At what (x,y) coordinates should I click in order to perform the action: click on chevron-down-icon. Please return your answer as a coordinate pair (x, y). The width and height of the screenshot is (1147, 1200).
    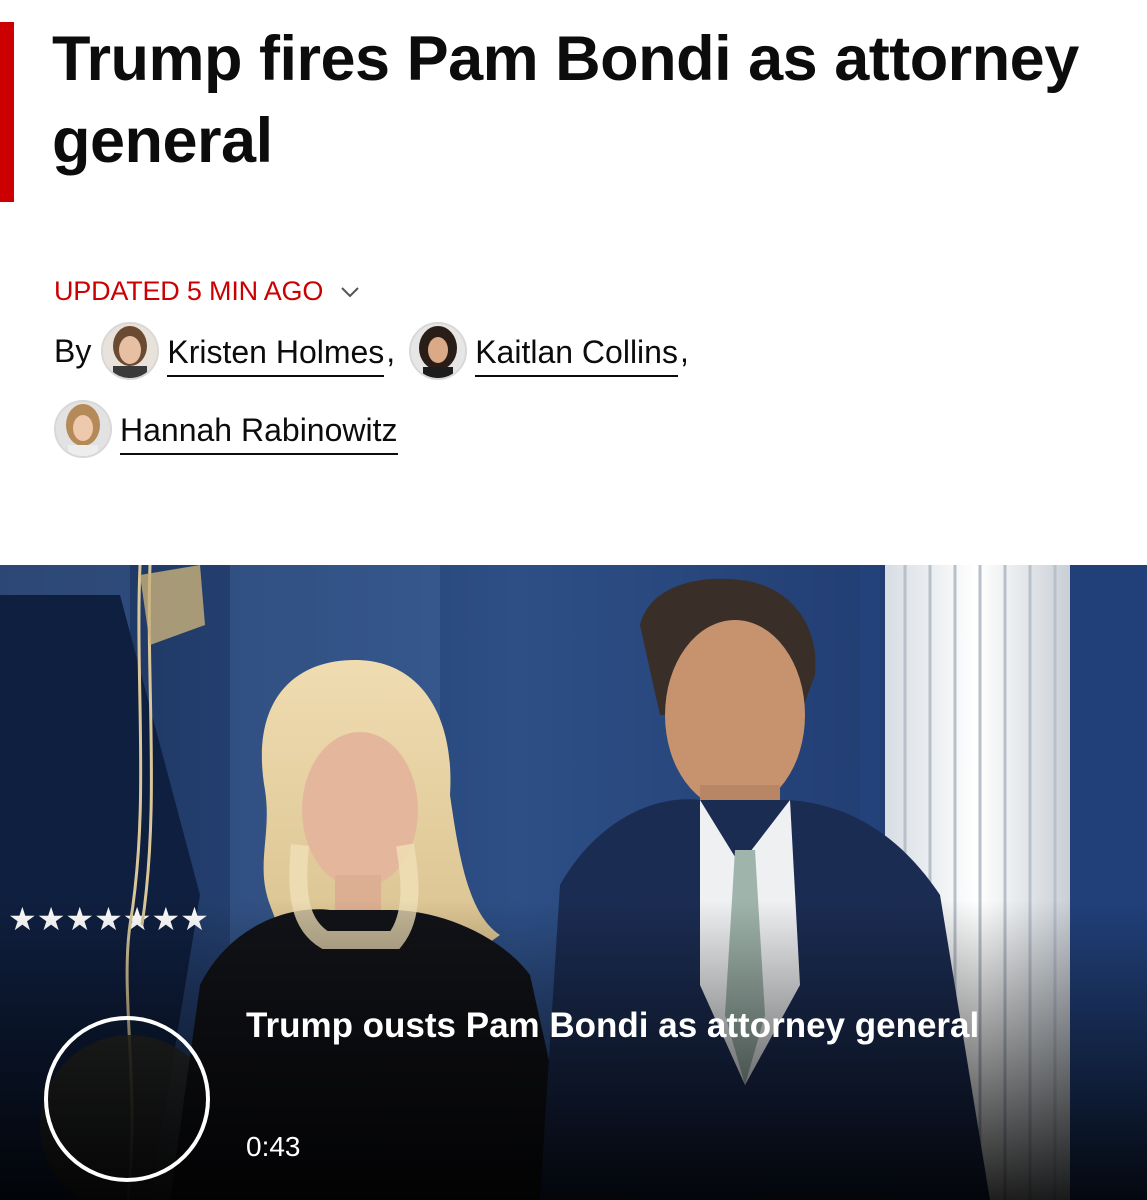
    Looking at the image, I should click on (350, 292).